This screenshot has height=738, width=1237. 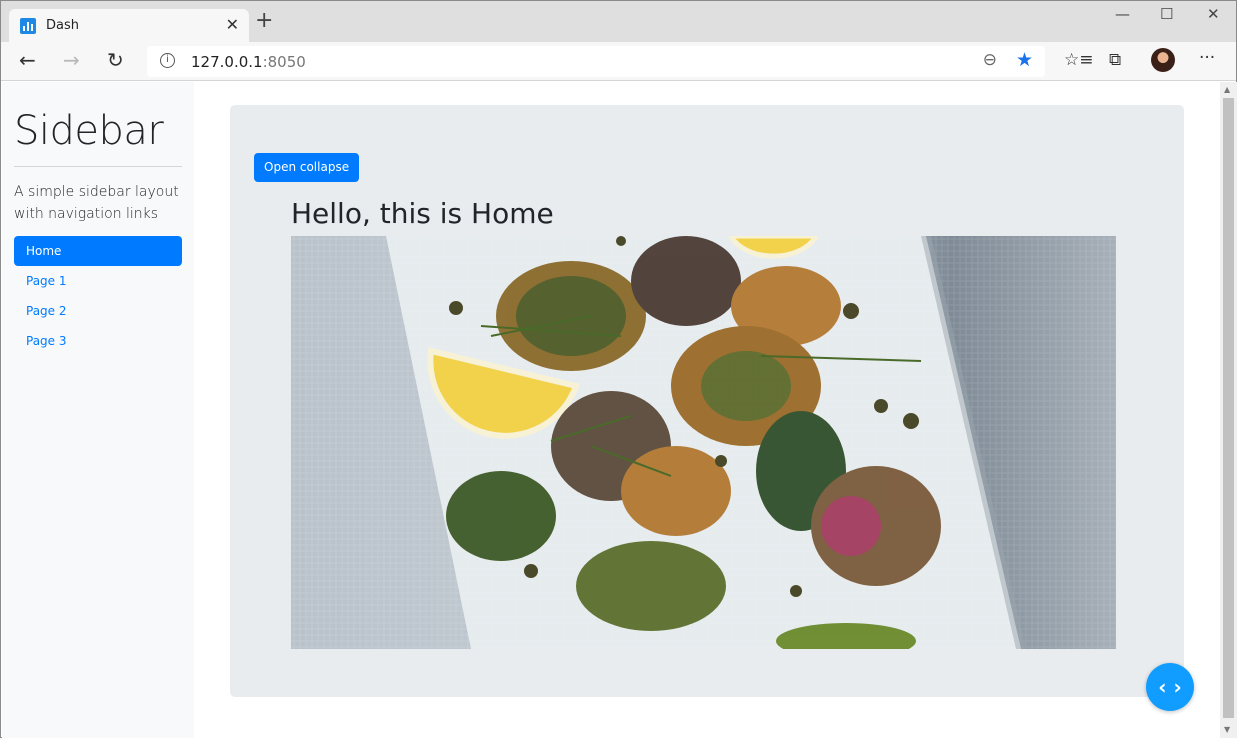 What do you see at coordinates (98, 166) in the screenshot?
I see `sidebar-divider` at bounding box center [98, 166].